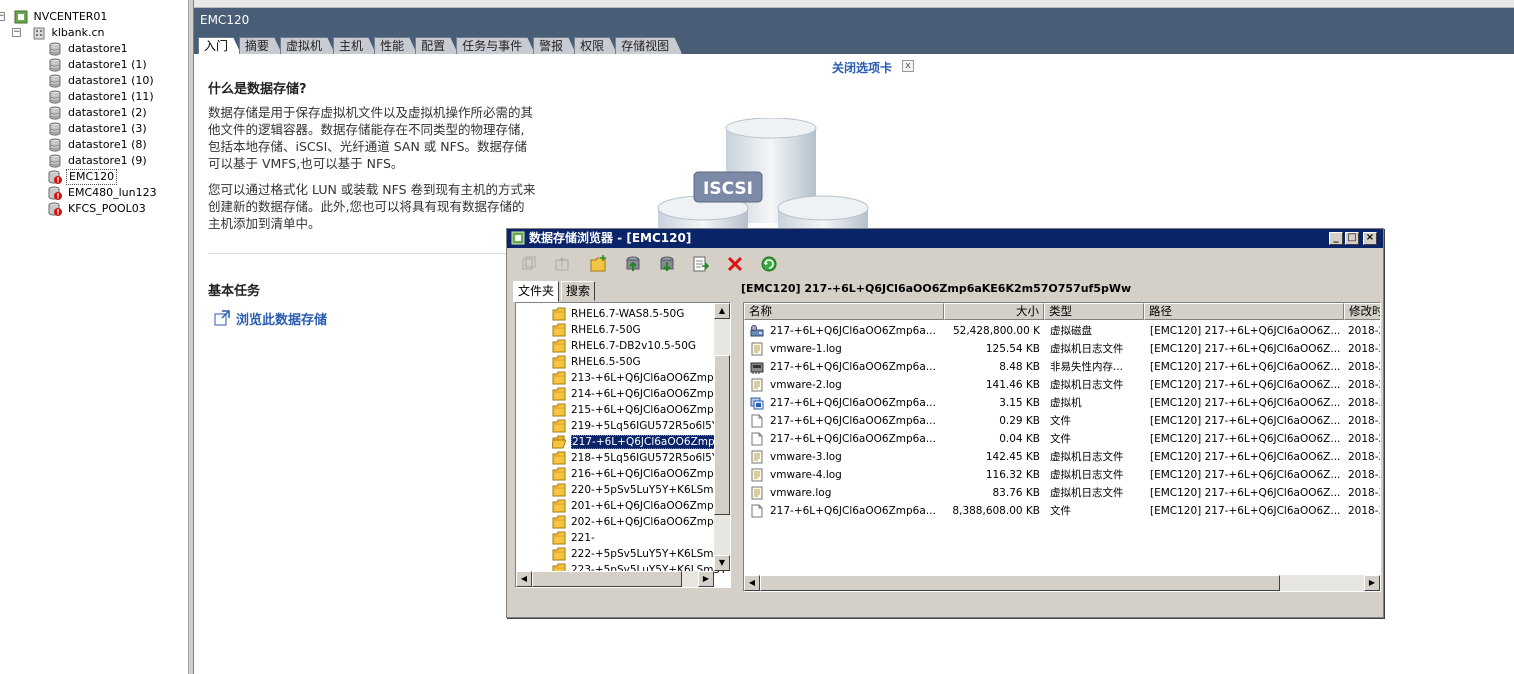 This screenshot has width=1514, height=674. What do you see at coordinates (862, 67) in the screenshot?
I see `close-tab-link: 关闭选项卡` at bounding box center [862, 67].